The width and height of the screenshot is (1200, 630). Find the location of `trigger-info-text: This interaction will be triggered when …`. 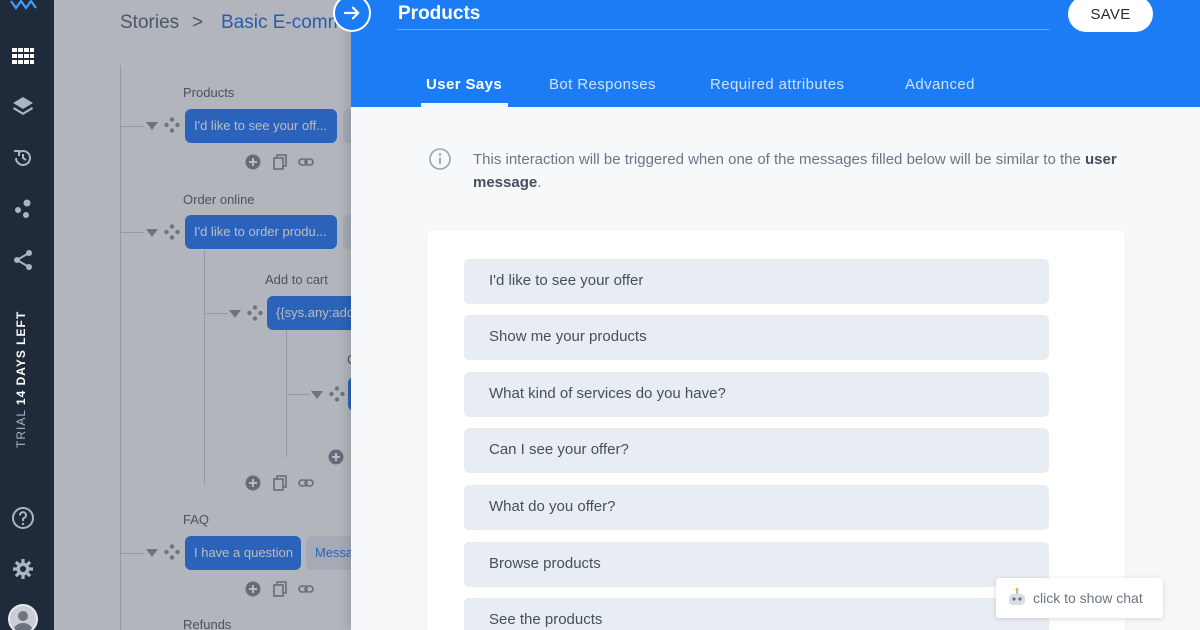

trigger-info-text: This interaction will be triggered when … is located at coordinates (803, 171).